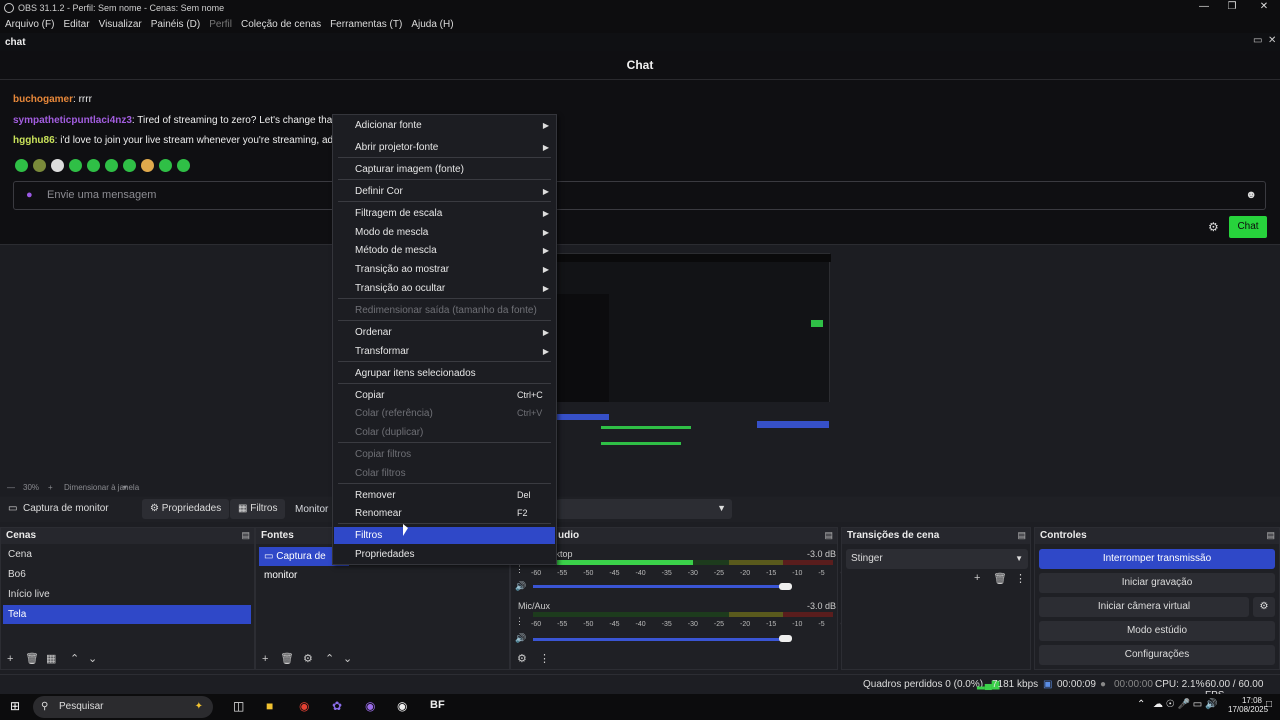  Describe the element at coordinates (120, 24) in the screenshot. I see `menu-visualizar: Visualizar` at that location.